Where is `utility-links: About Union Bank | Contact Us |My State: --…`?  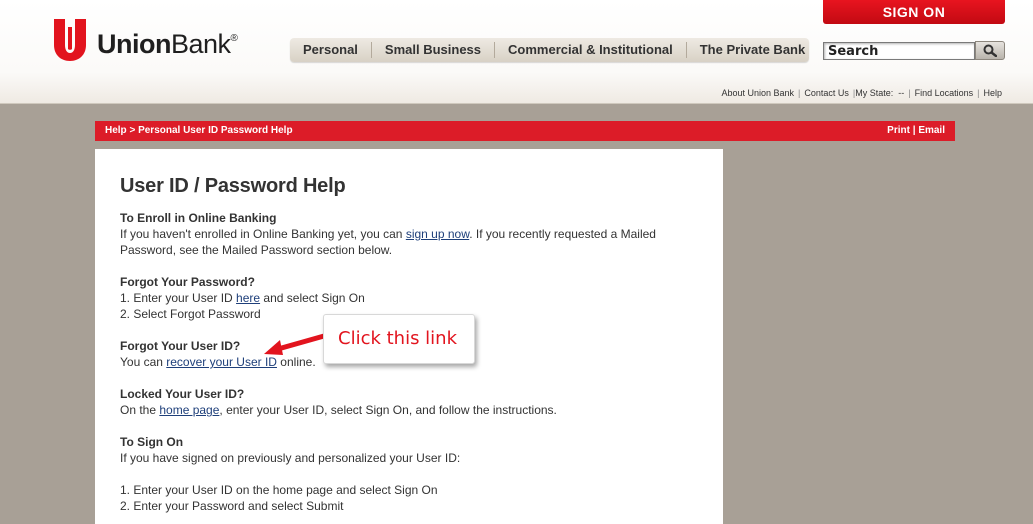 utility-links: About Union Bank | Contact Us |My State: --… is located at coordinates (861, 93).